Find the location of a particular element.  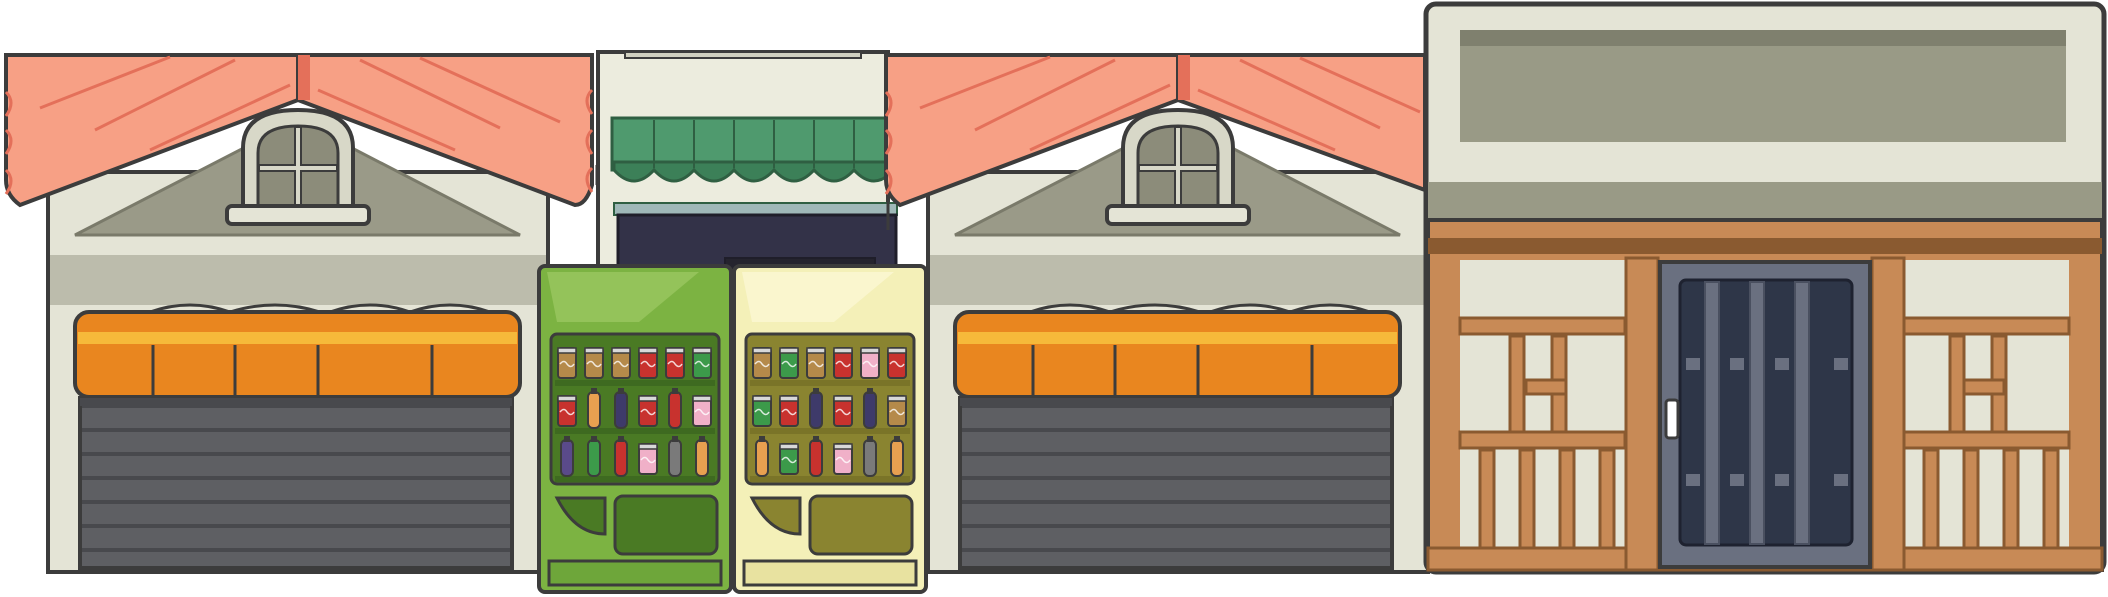

narrow-shop is located at coordinates (747, 164).